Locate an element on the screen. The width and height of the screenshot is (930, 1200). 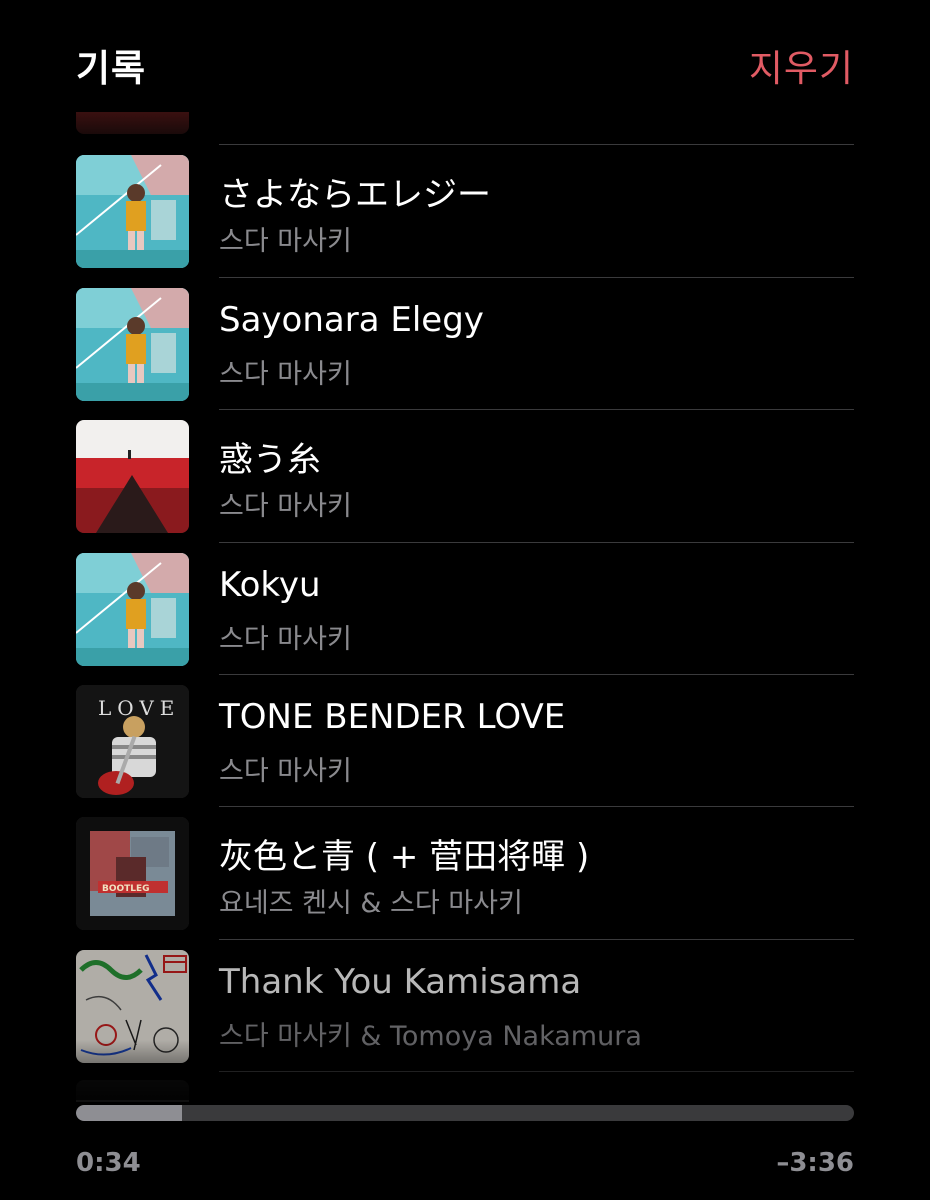
history-header: 기록 지우기 is located at coordinates (465, 60).